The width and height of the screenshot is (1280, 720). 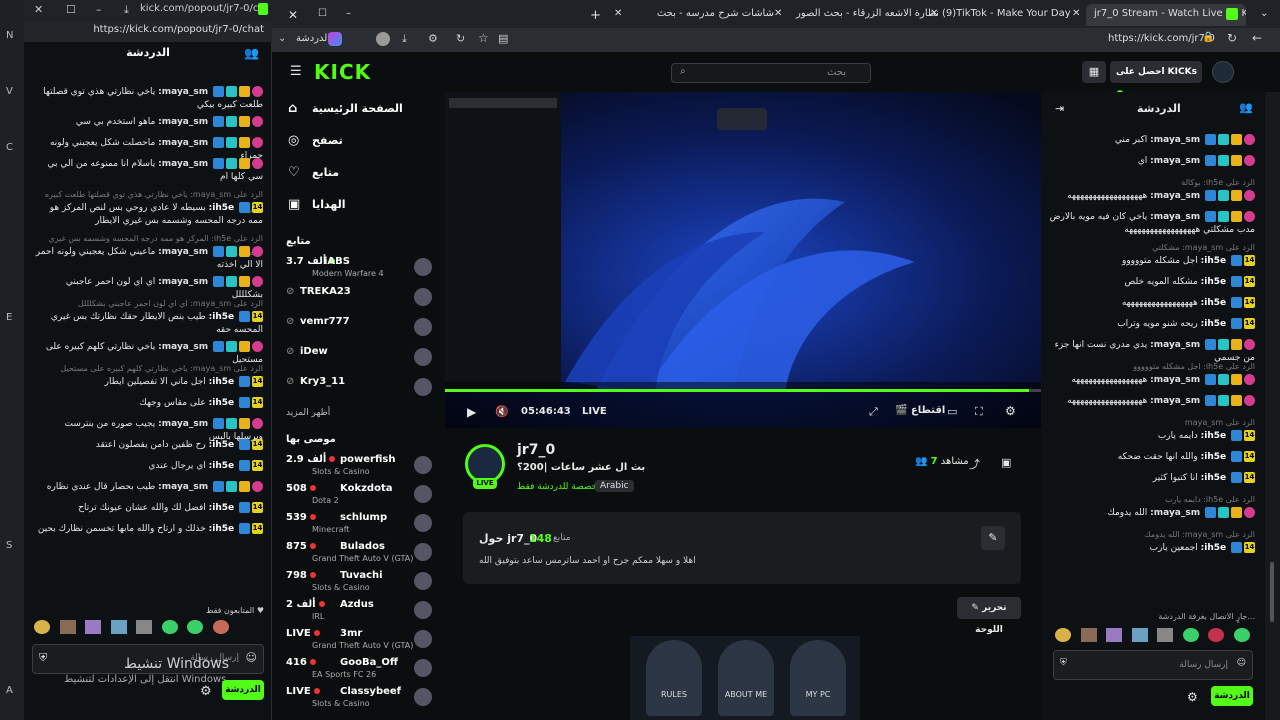 I want to click on search-input: بحث ⌕, so click(x=771, y=73).